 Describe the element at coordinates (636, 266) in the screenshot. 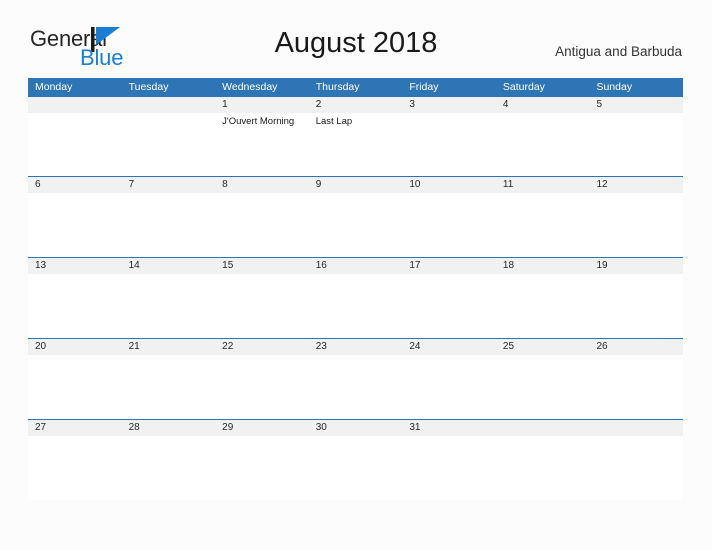

I see `day-number: 19` at that location.